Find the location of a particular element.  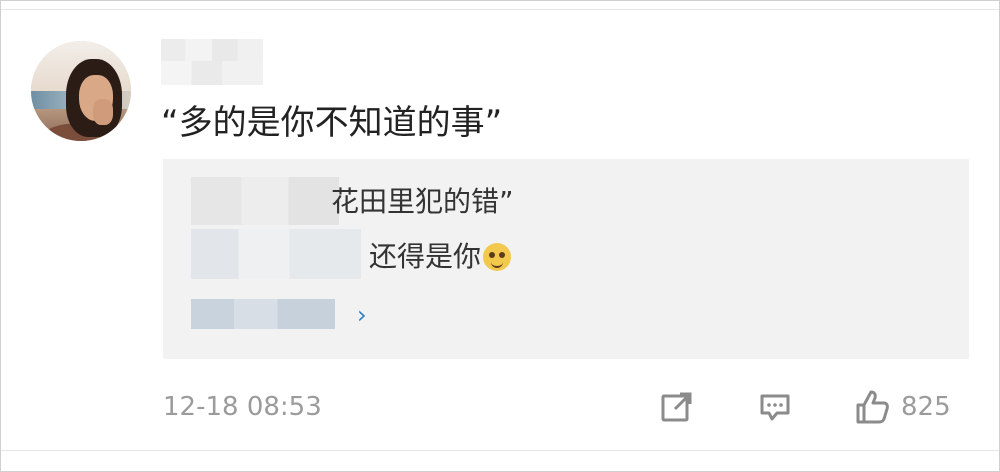

chevron-right-icon: › is located at coordinates (362, 315).